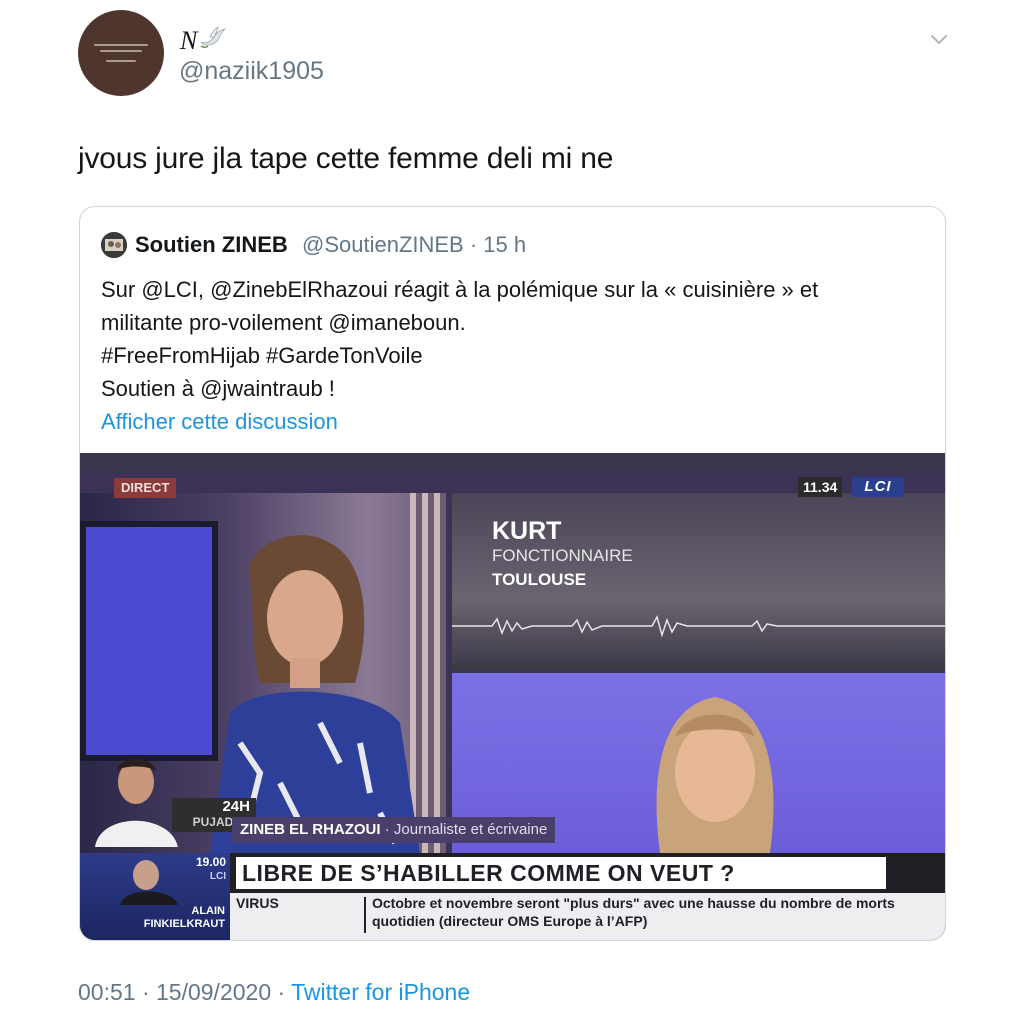 The image size is (1024, 1015). I want to click on tweet-timestamp: 00:51 · 15/09/2020 ·, so click(184, 992).